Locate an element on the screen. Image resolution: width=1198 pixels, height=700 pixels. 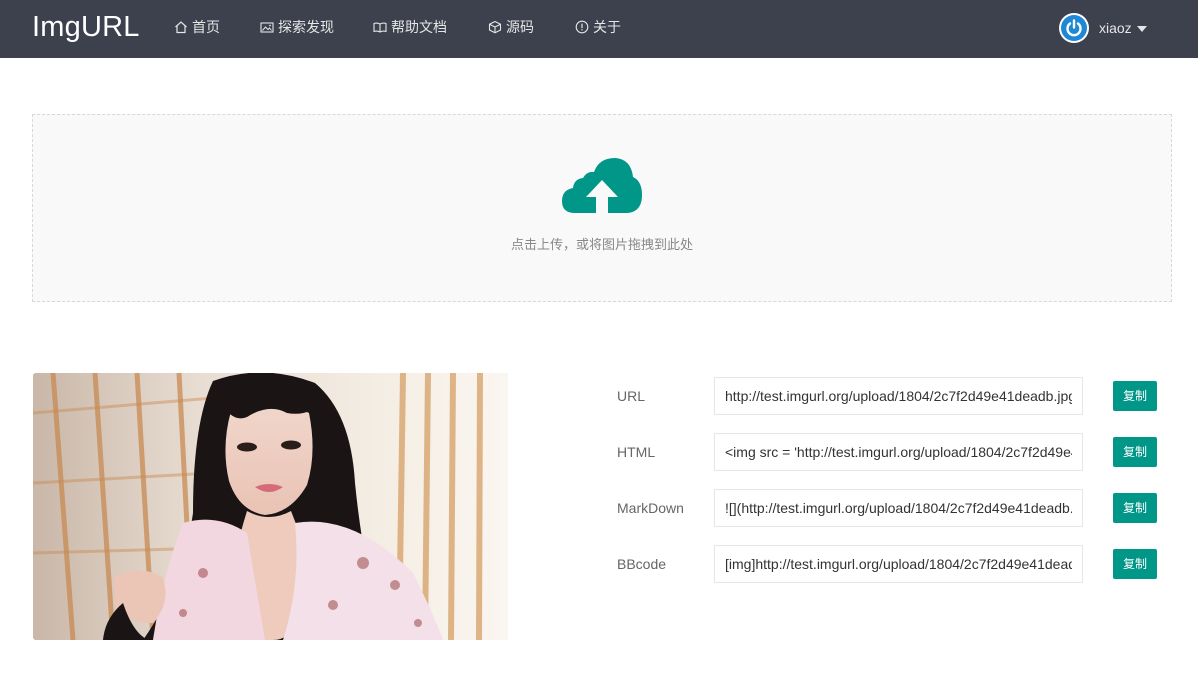
link-row-url: URL 复制 is located at coordinates (887, 396).